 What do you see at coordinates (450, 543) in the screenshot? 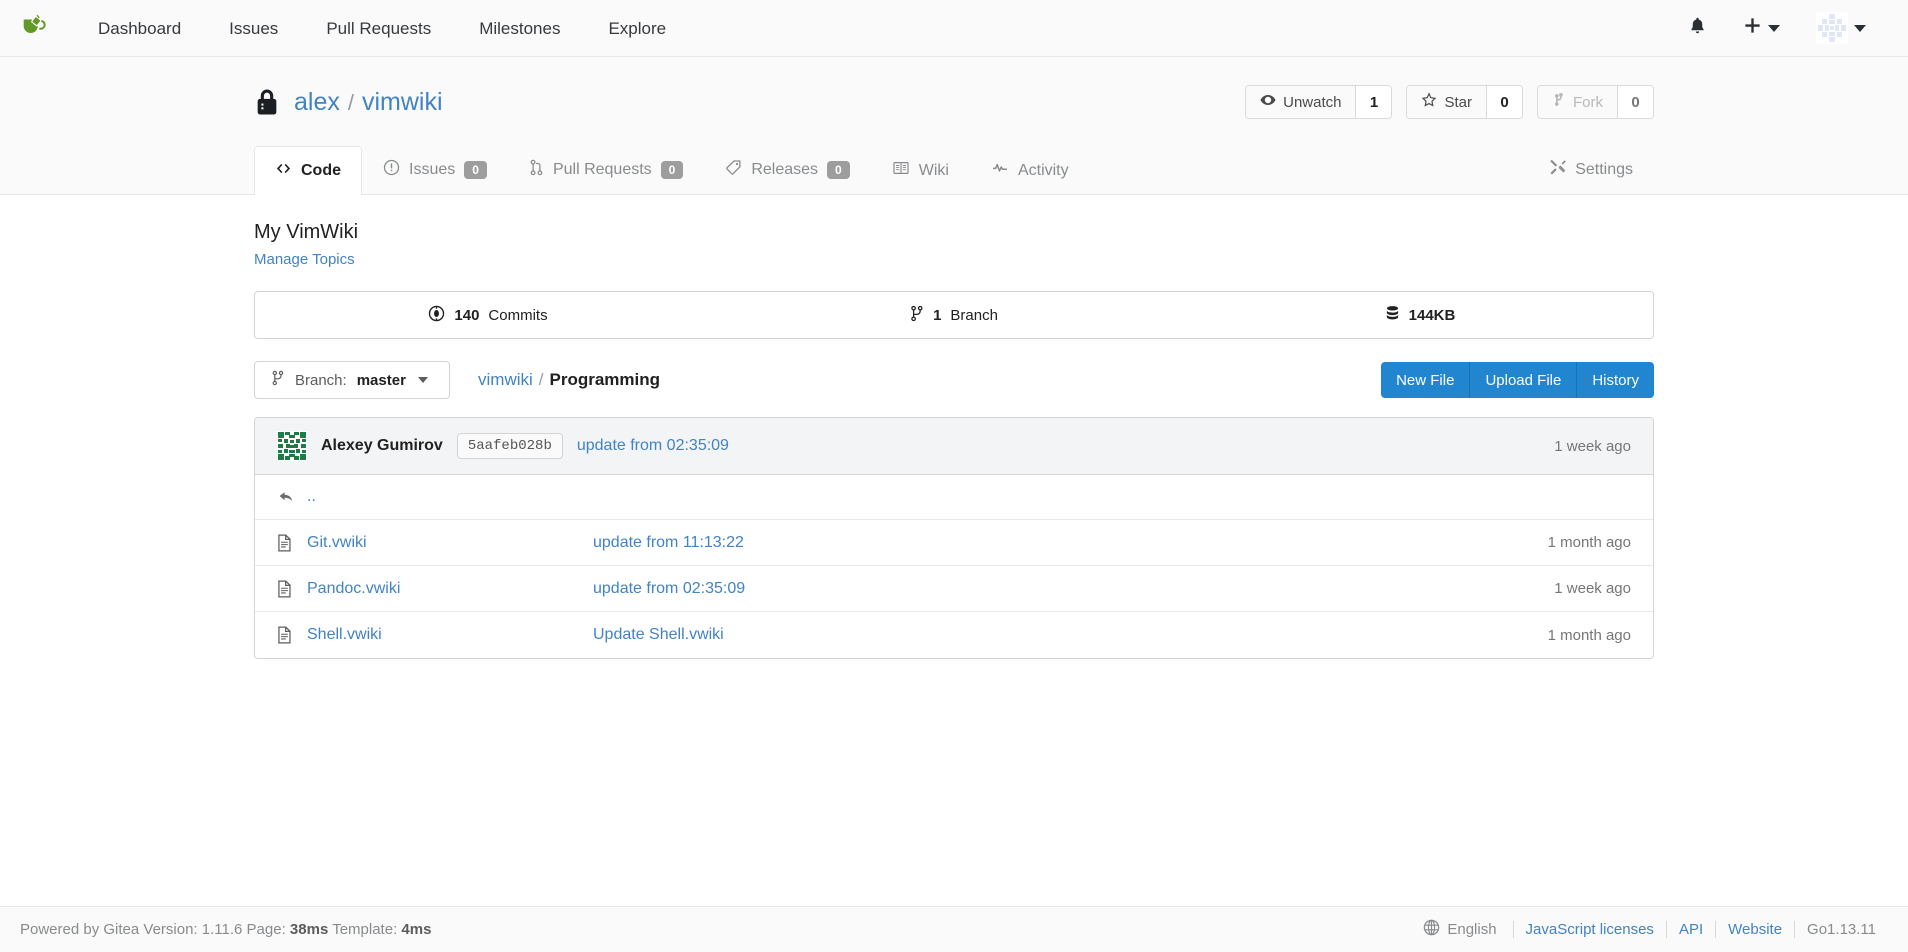
I see `file-name: Git.vwiki` at bounding box center [450, 543].